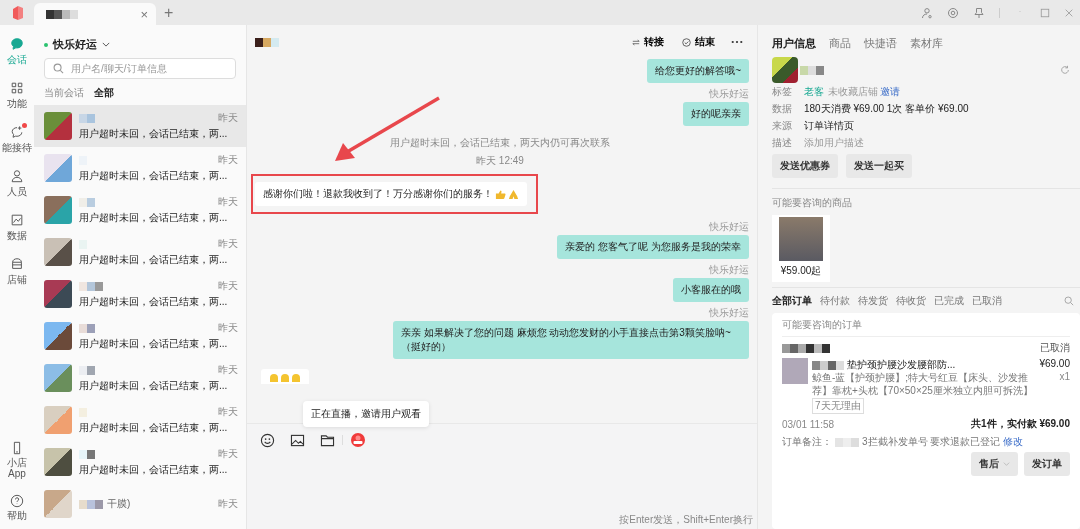 This screenshot has height=529, width=1080. I want to click on search-icon, so click(1069, 301).